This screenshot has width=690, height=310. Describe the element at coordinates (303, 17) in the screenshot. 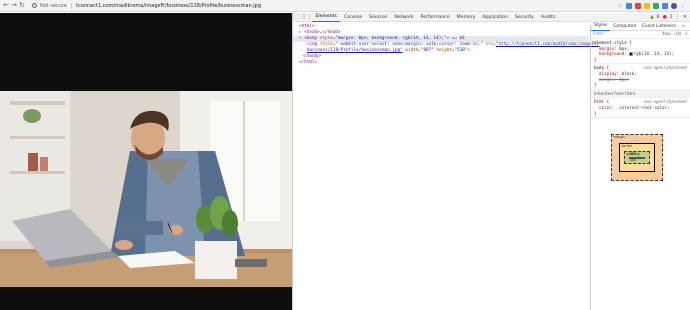

I see `device-toolbar-icon: ▯` at that location.